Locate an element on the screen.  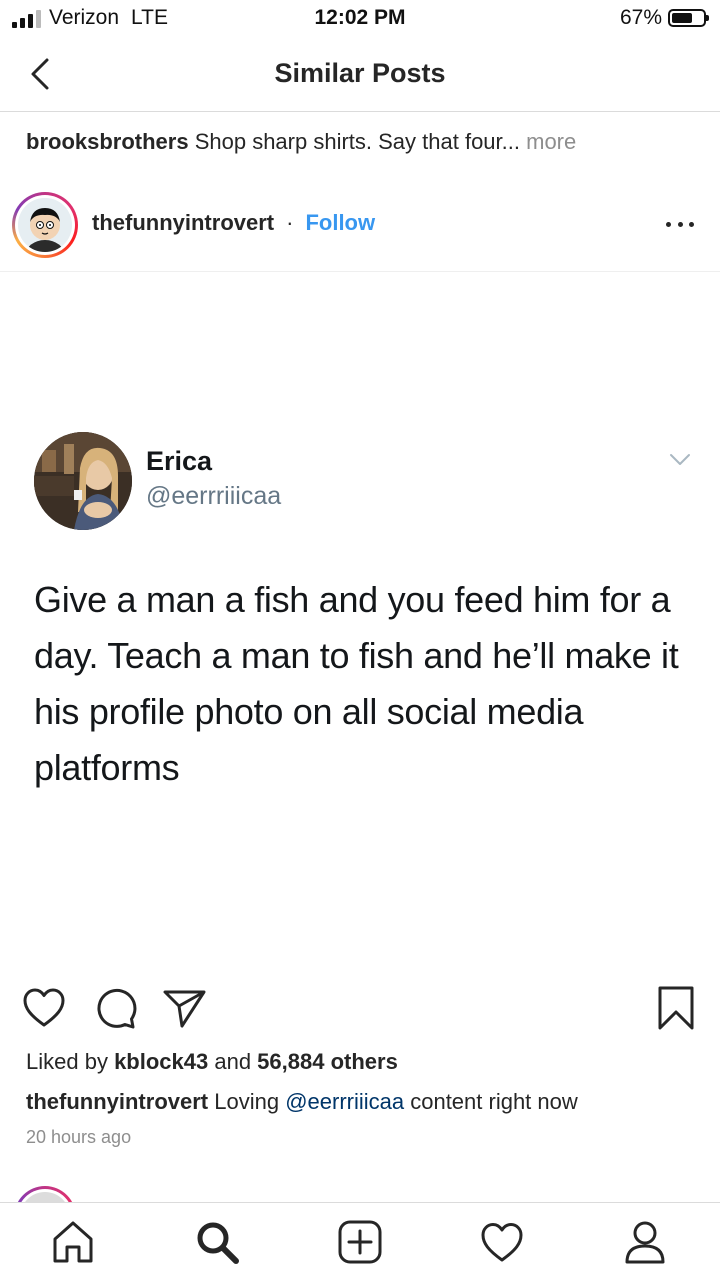
battery-percent: 67% is located at coordinates (640, 17).